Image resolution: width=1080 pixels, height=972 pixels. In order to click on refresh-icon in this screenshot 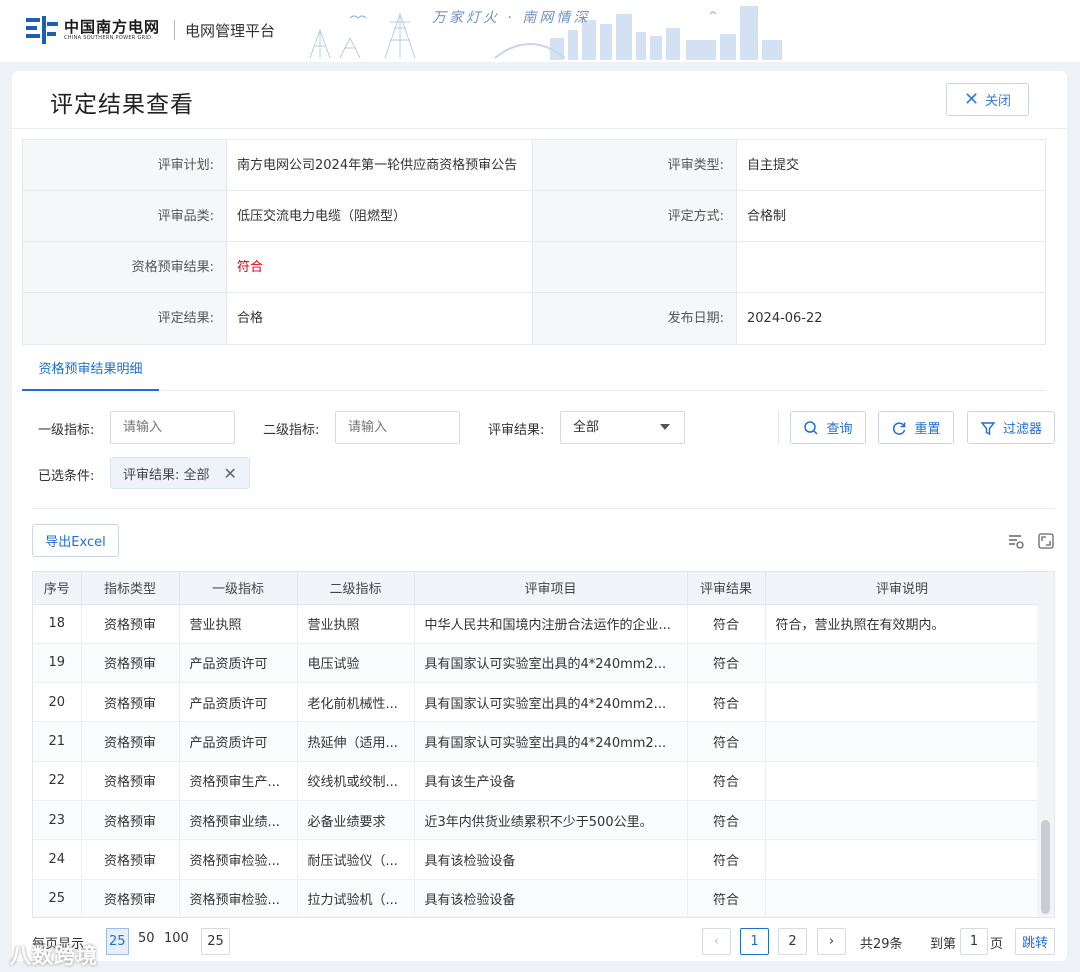, I will do `click(899, 428)`.